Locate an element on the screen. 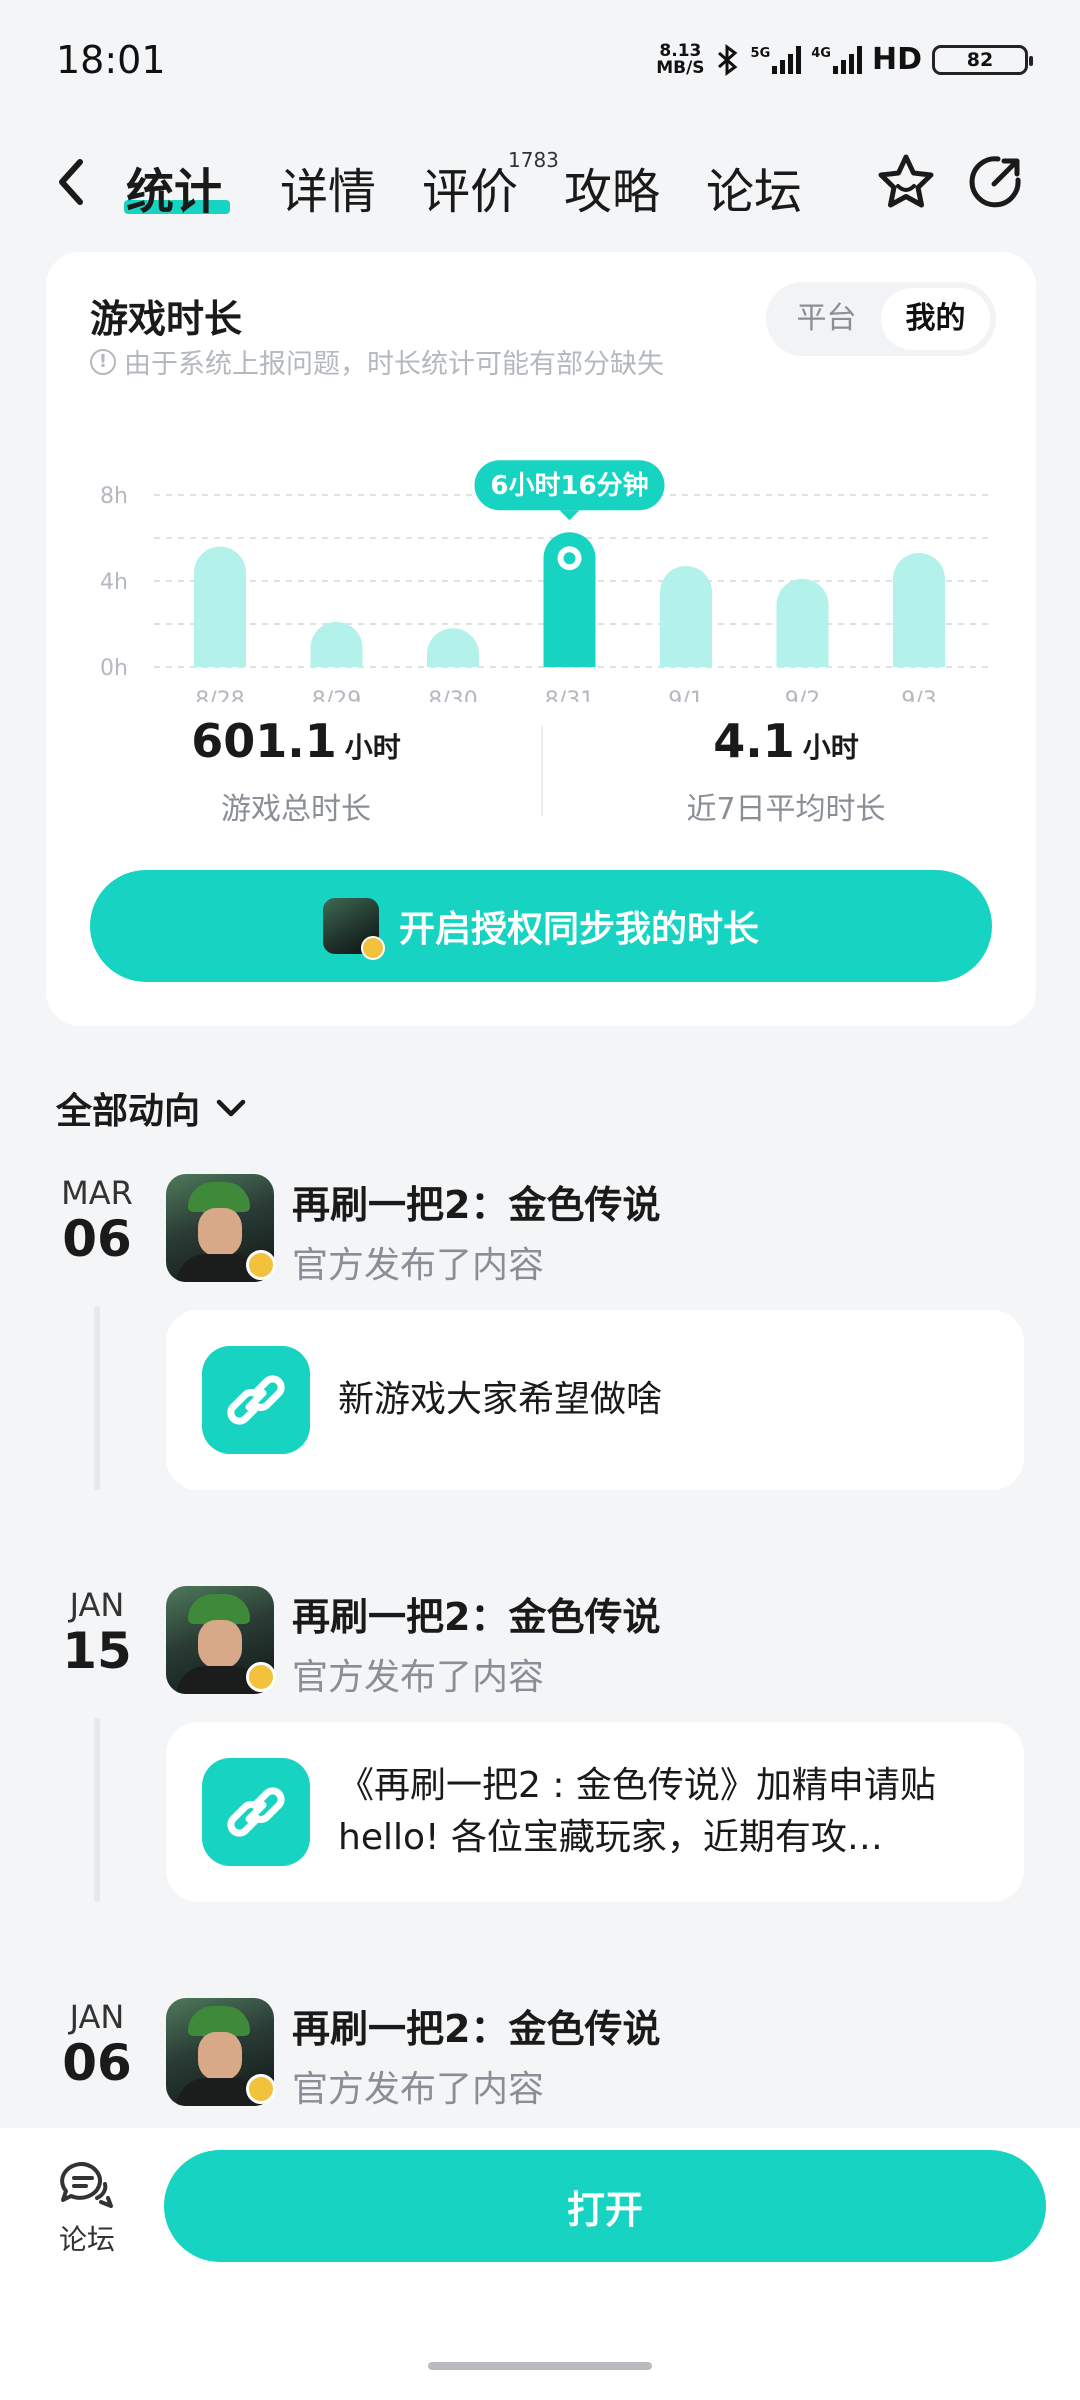  home-indicator is located at coordinates (540, 2366).